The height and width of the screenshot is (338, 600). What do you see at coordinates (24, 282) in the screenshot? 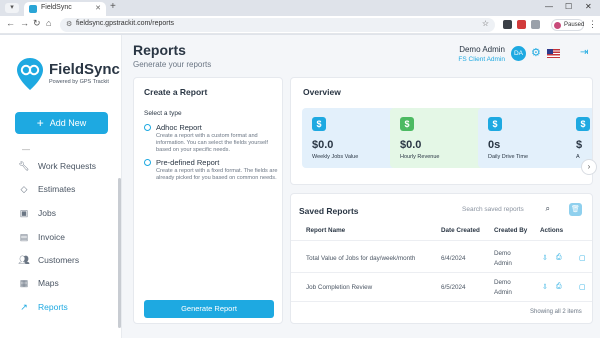
I see `map-icon: ▦` at bounding box center [24, 282].